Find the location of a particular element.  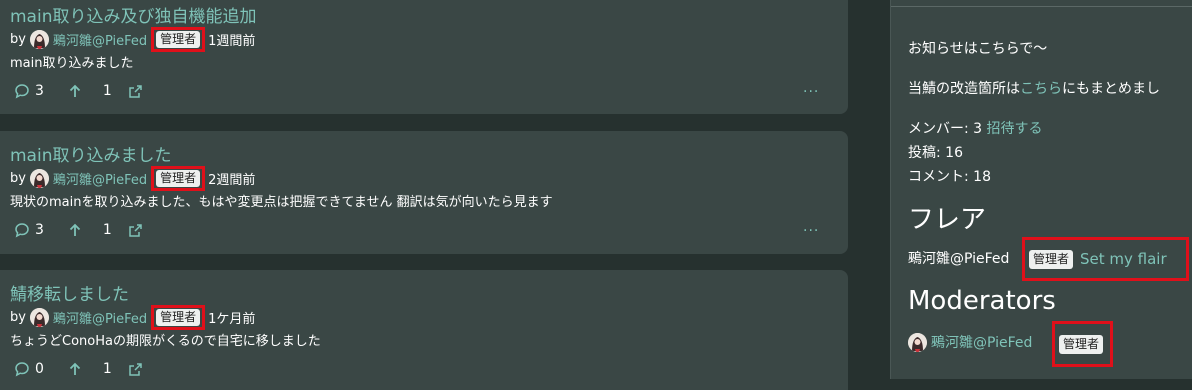

post-title: main取り込みました is located at coordinates (90, 153).